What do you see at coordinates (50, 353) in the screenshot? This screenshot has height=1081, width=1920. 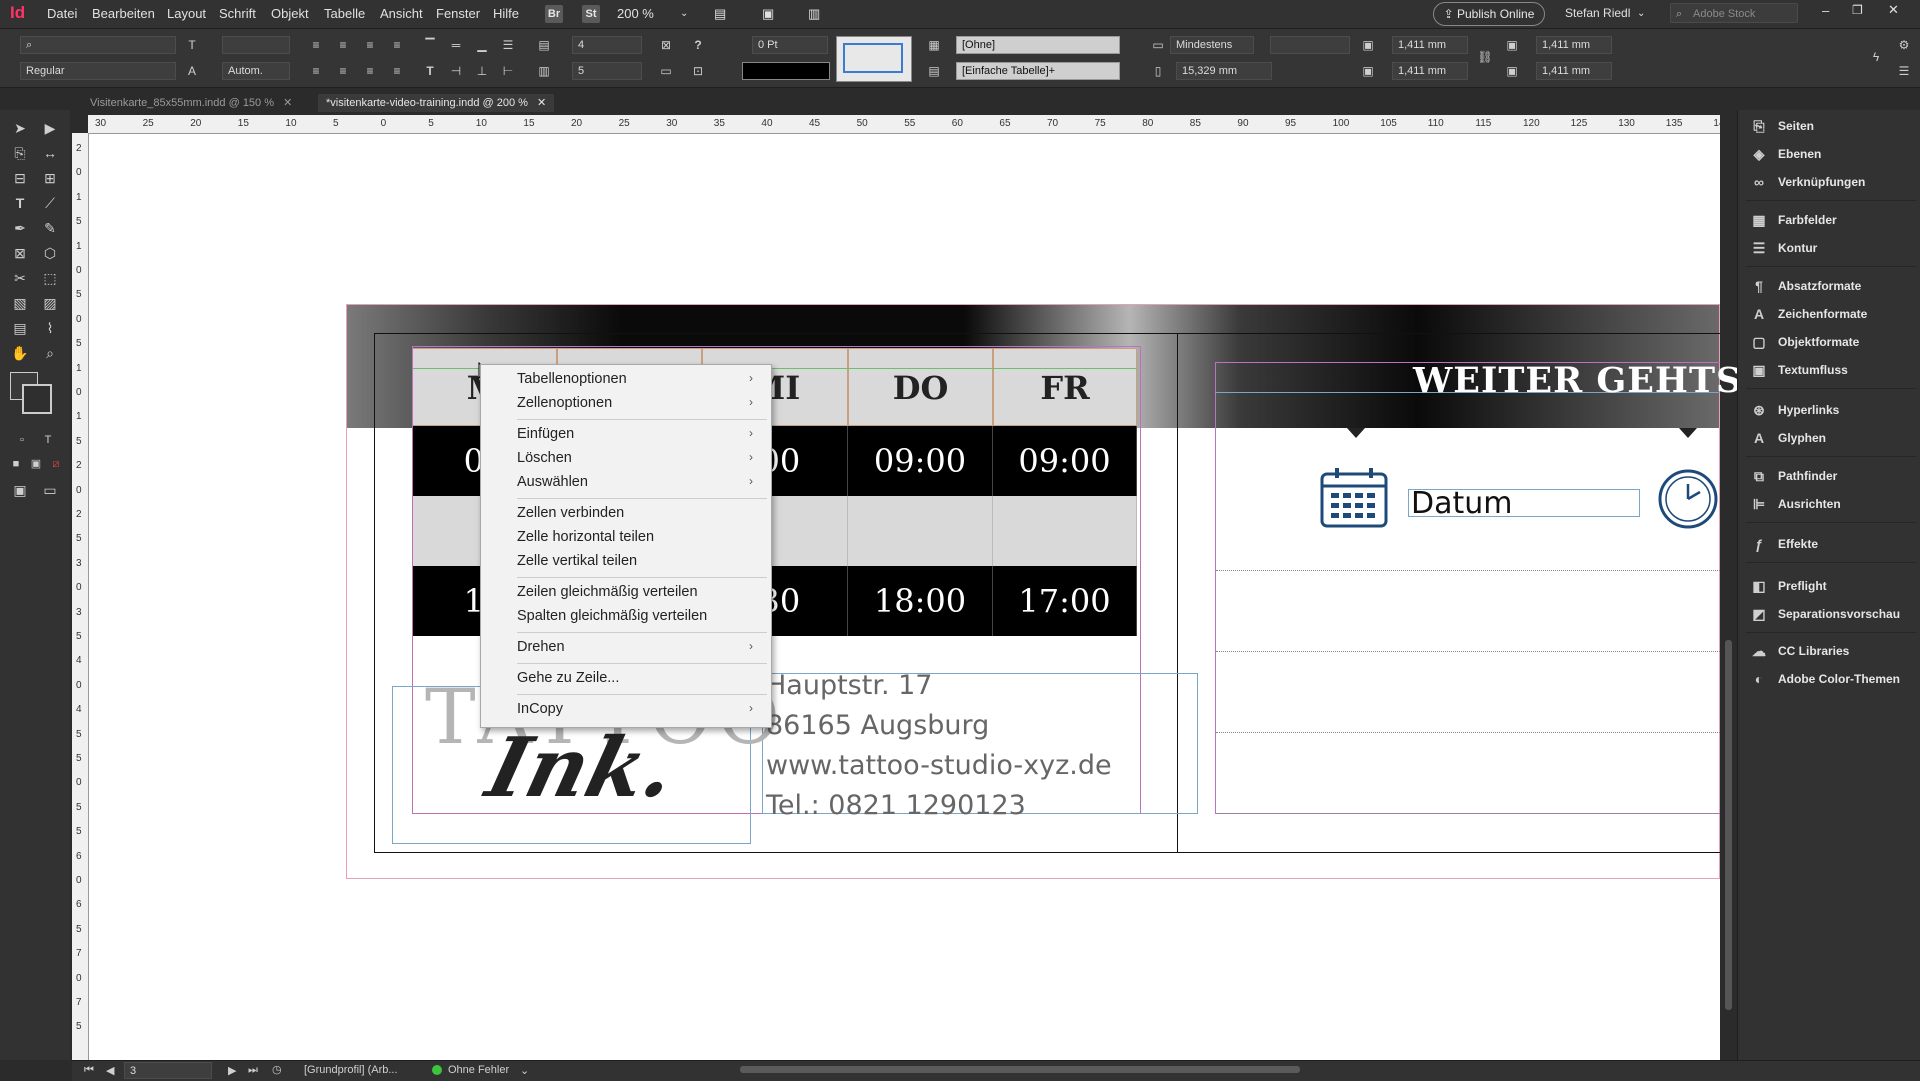 I see `zoom-tool-icon: ⌕` at bounding box center [50, 353].